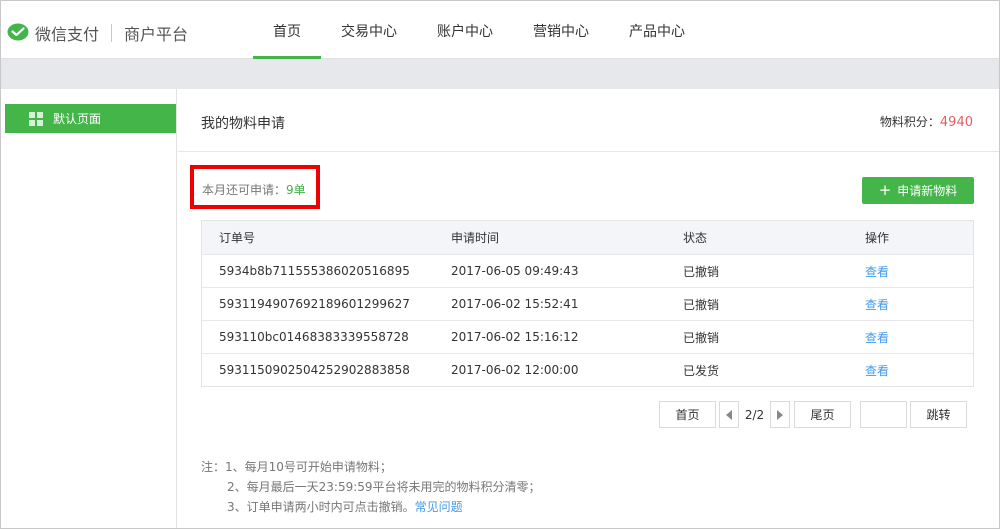 This screenshot has height=529, width=1000. What do you see at coordinates (314, 370) in the screenshot?
I see `order-id: 5931150902504252902883858` at bounding box center [314, 370].